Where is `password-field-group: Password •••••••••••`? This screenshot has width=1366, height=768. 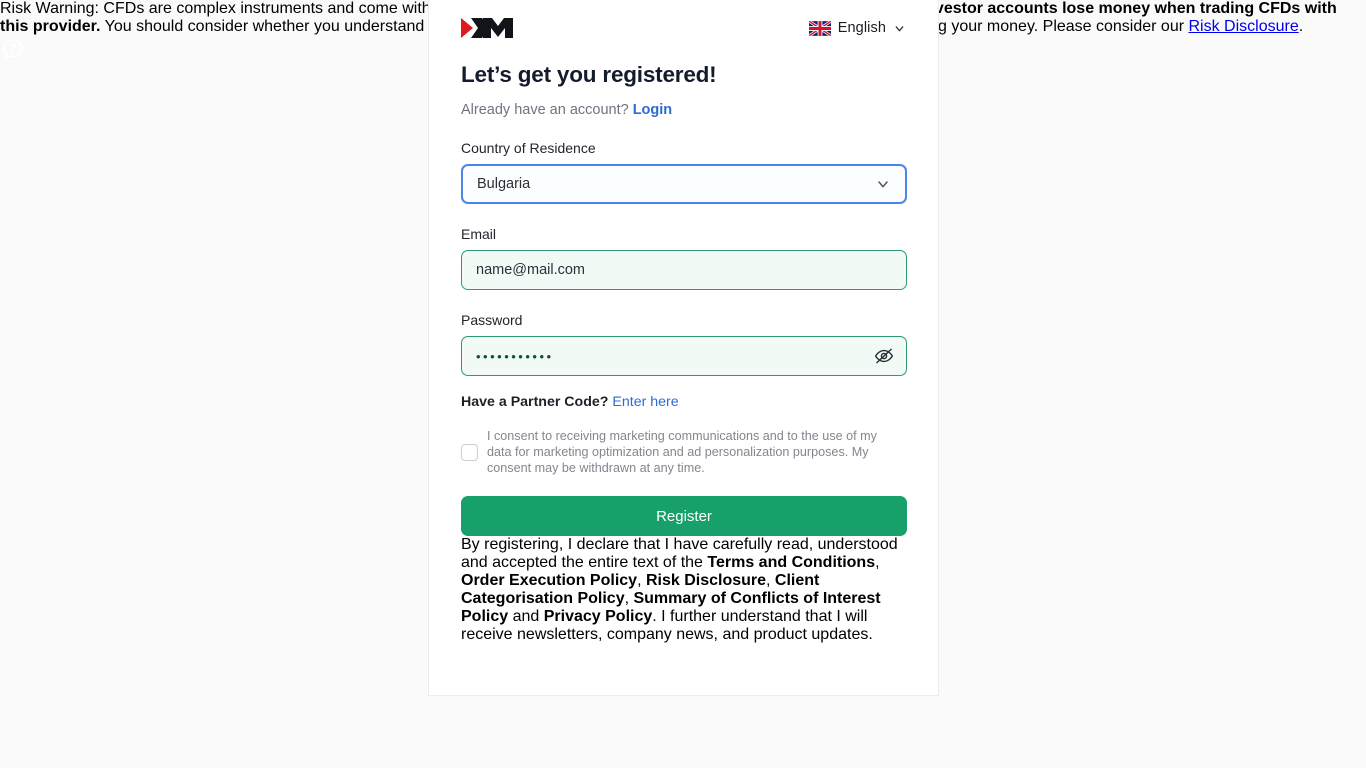
password-field-group: Password ••••••••••• is located at coordinates (684, 344).